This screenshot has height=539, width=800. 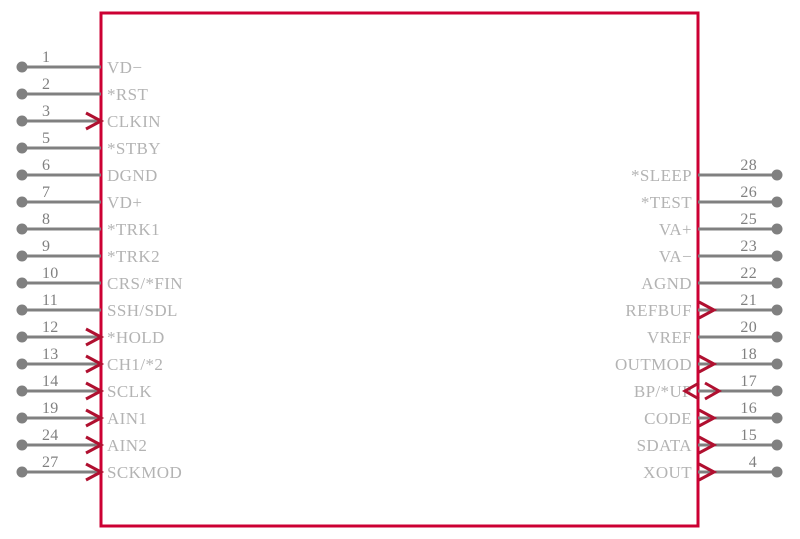 What do you see at coordinates (748, 273) in the screenshot?
I see `pin-number: 22` at bounding box center [748, 273].